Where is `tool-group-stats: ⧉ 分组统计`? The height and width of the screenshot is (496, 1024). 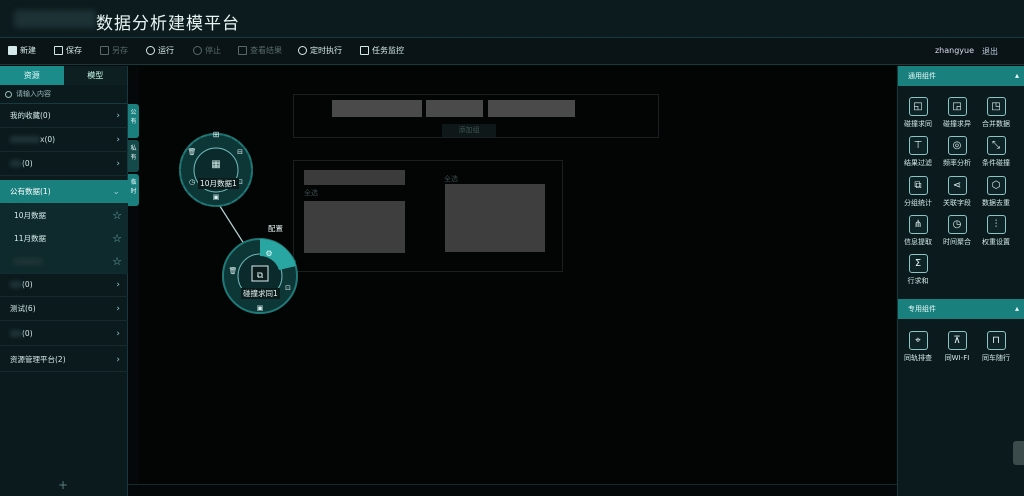 tool-group-stats: ⧉ 分组统计 is located at coordinates (918, 192).